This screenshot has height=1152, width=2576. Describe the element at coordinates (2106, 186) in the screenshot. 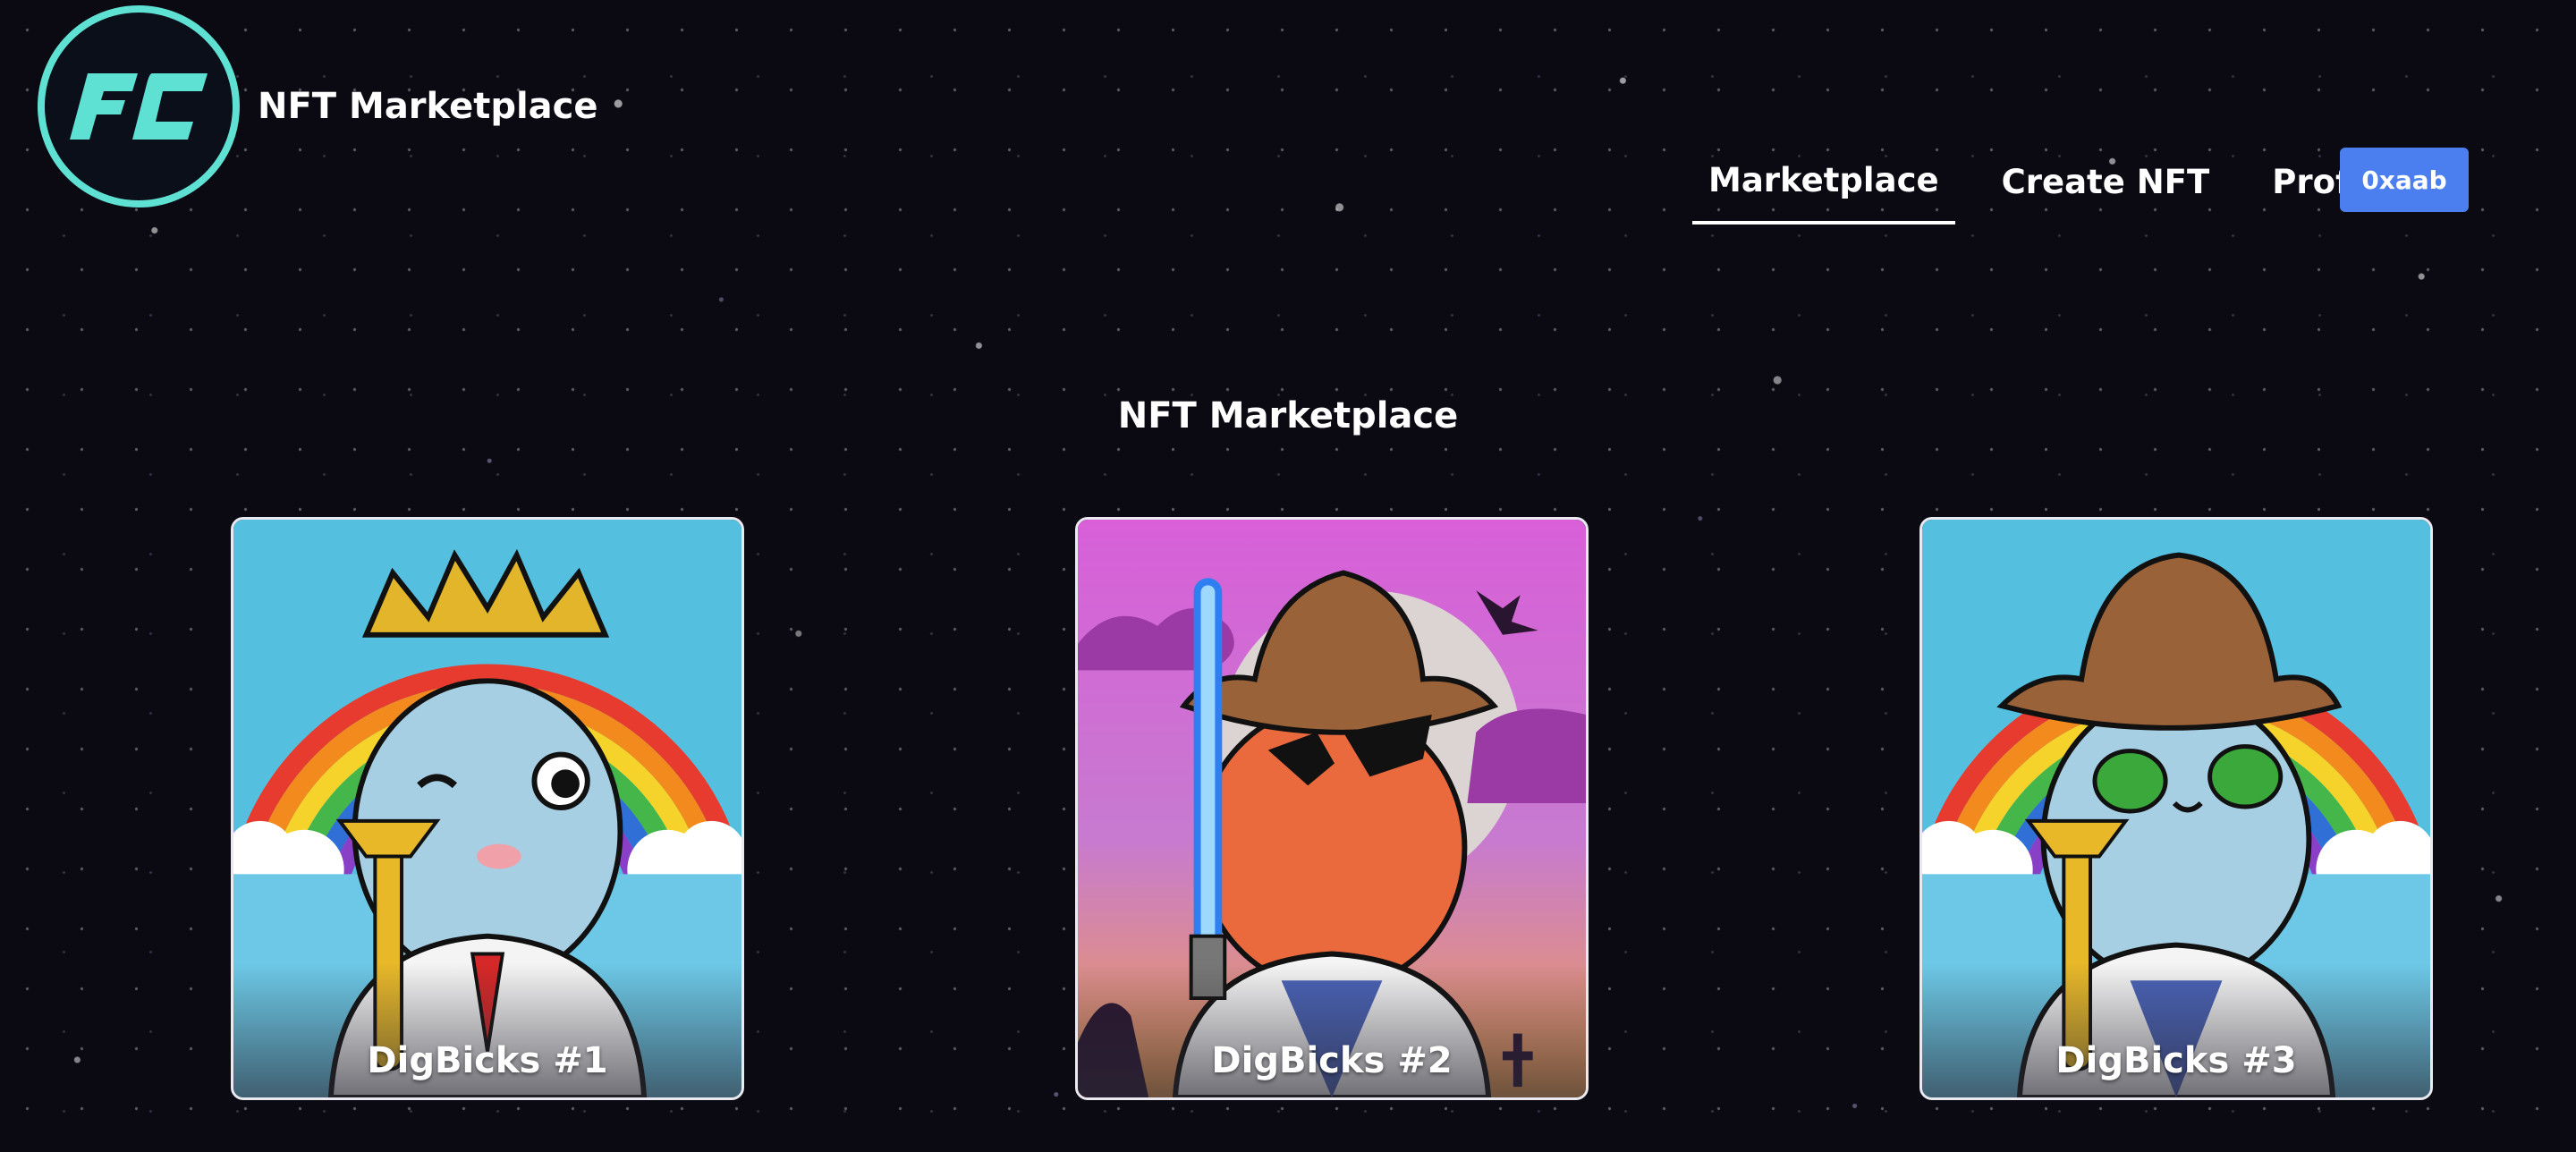

I see `nav-create-nft: Create NFT` at that location.